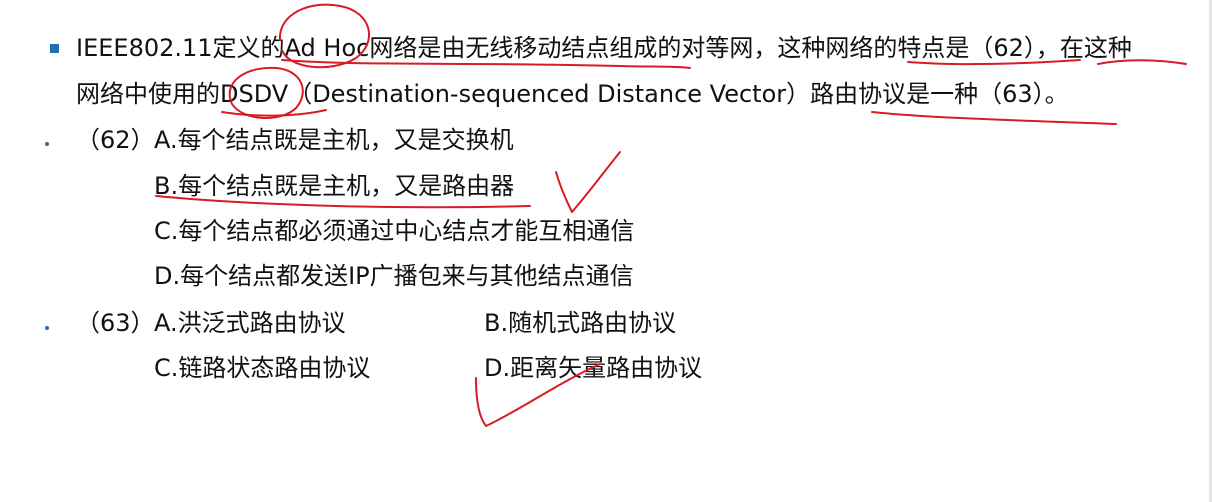 This screenshot has height=502, width=1212. What do you see at coordinates (593, 368) in the screenshot?
I see `q63-option-d: D.距离矢量路由协议` at bounding box center [593, 368].